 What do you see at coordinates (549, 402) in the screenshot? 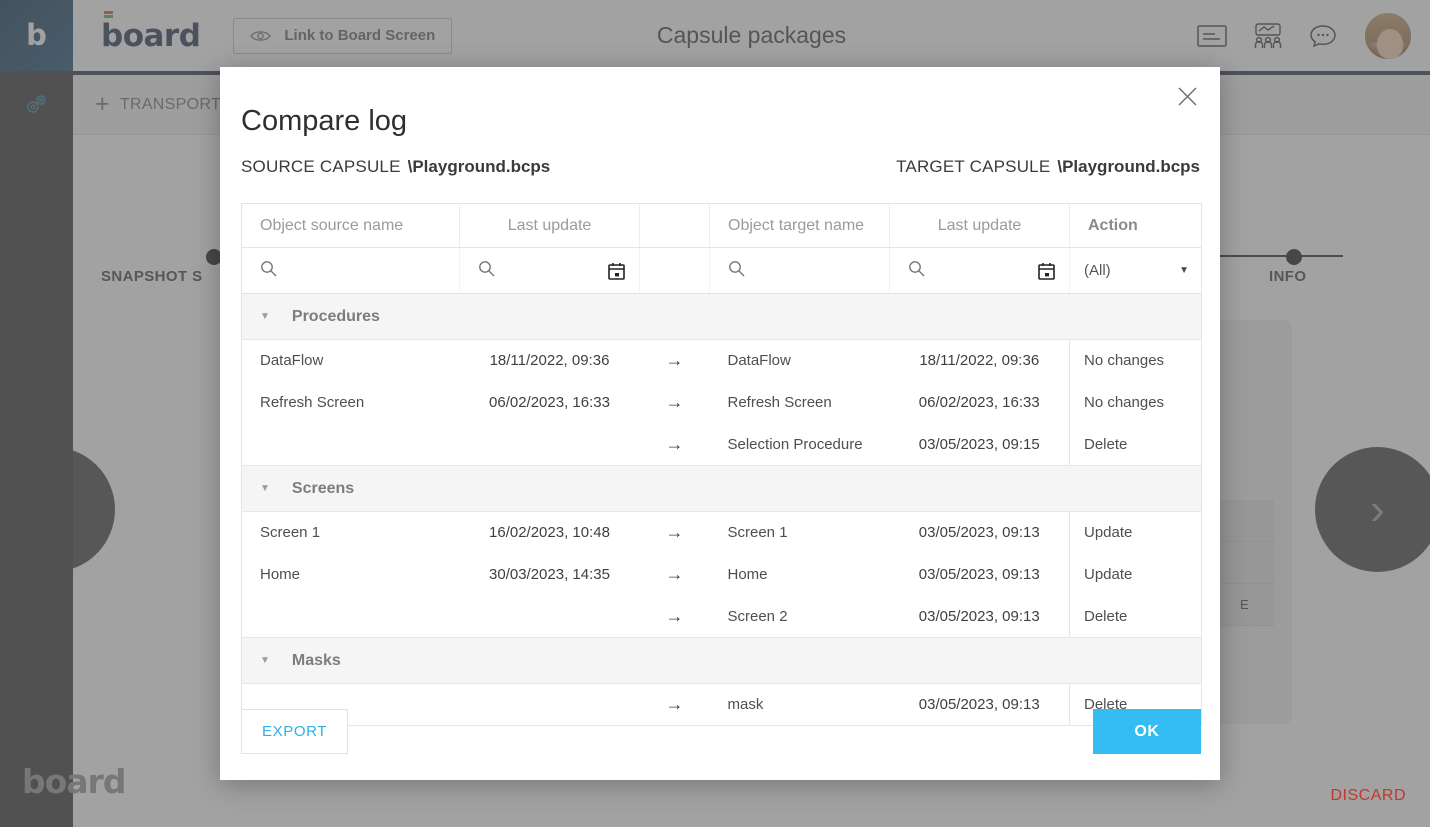
I see `cell-source-date: 06/02/2023, 16:33` at bounding box center [549, 402].